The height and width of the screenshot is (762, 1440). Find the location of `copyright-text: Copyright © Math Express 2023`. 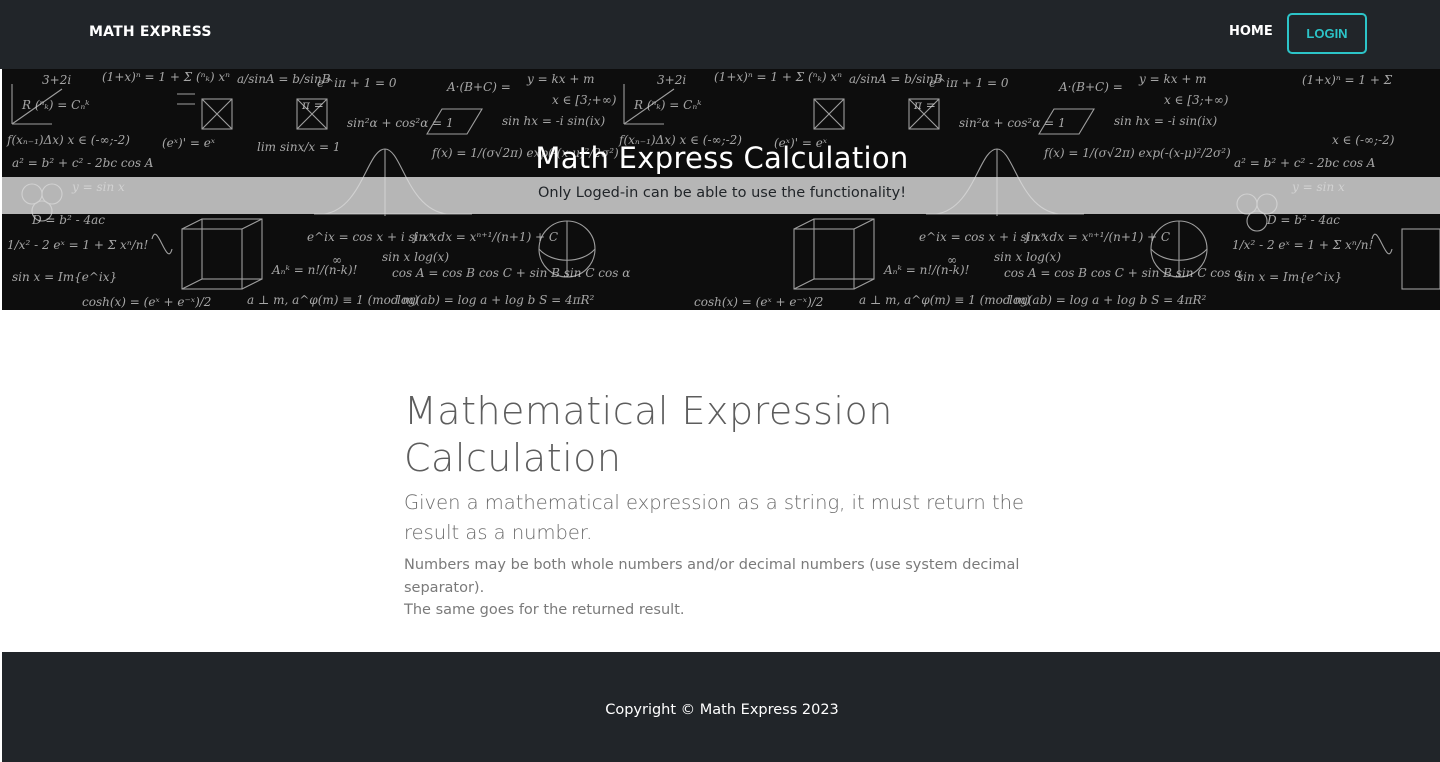

copyright-text: Copyright © Math Express 2023 is located at coordinates (722, 710).